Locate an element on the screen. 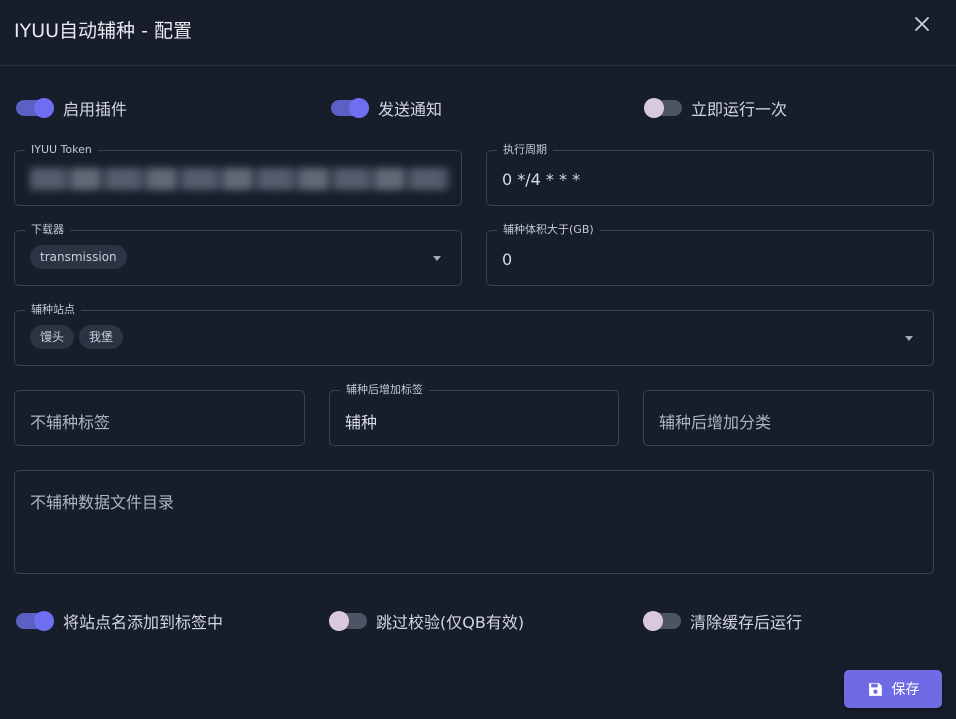  field-label: 辅种后增加标签 is located at coordinates (384, 390).